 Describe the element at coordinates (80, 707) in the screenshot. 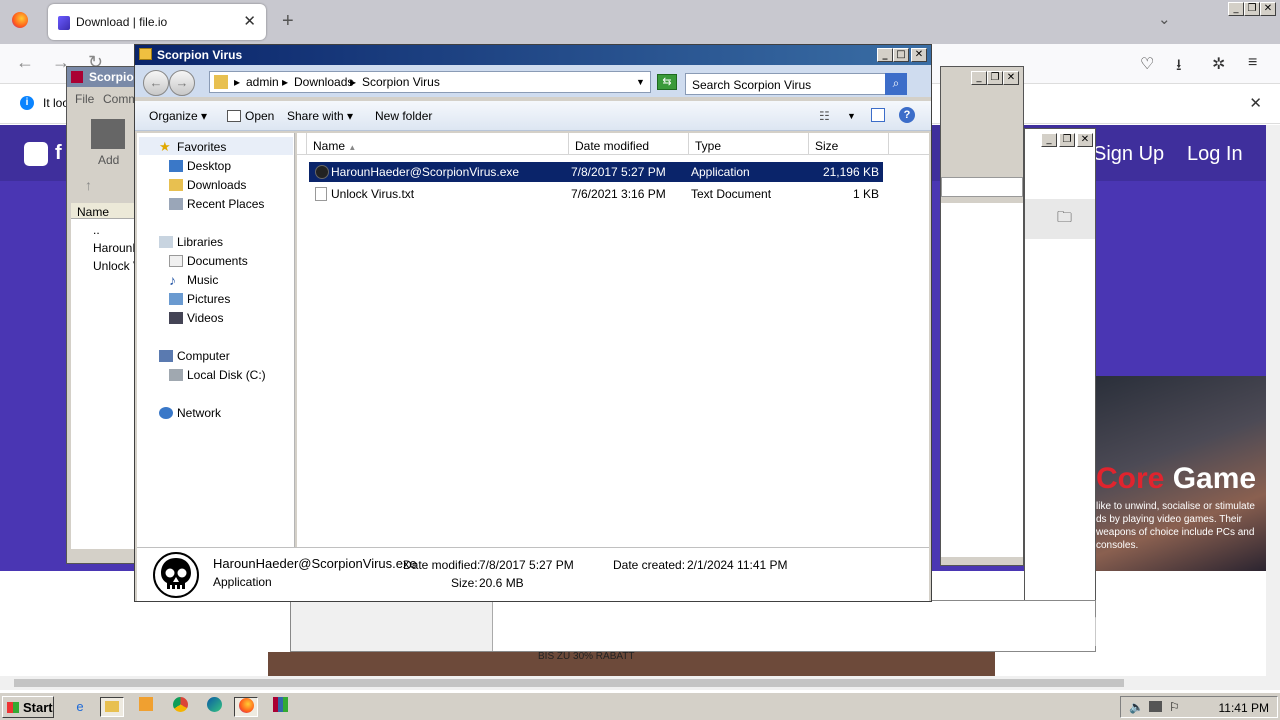

I see `ie-icon: e` at that location.